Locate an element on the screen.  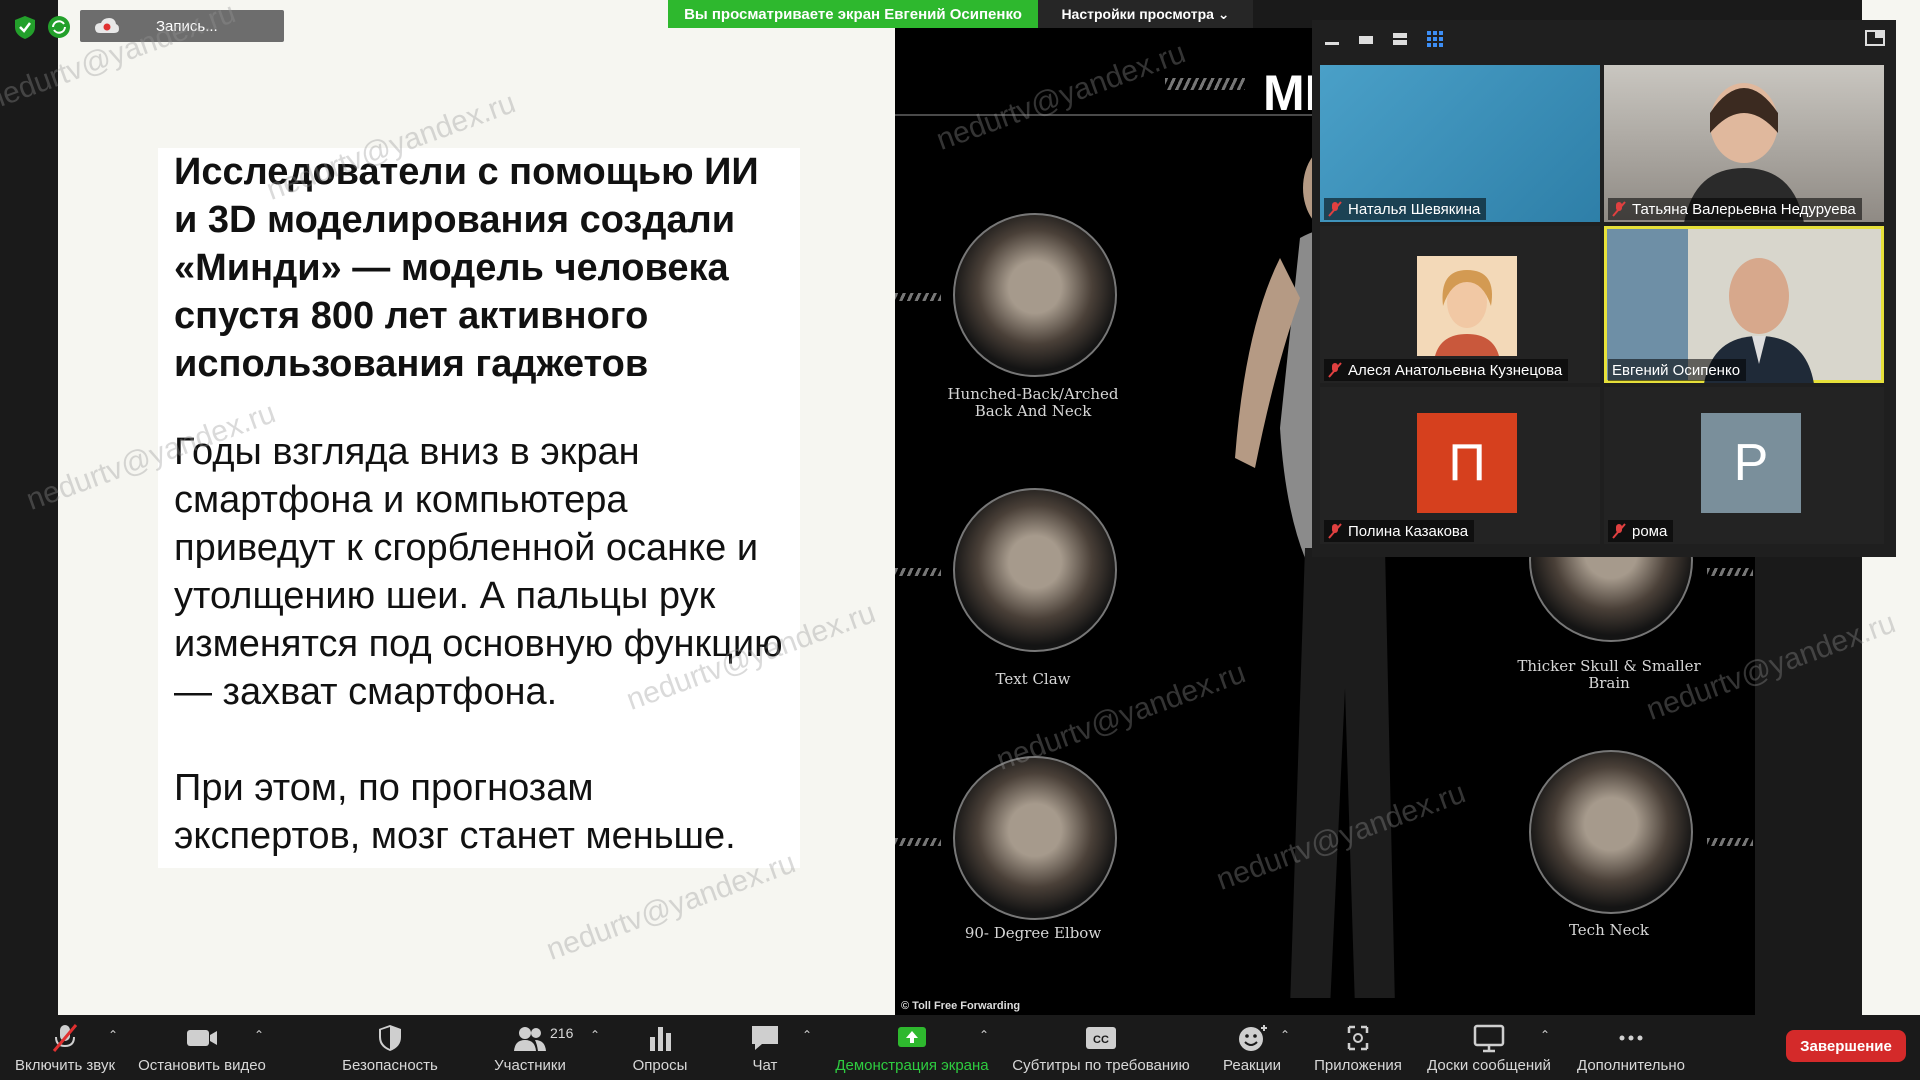
participant-name-tag: Полина Казакова is located at coordinates (1399, 531).